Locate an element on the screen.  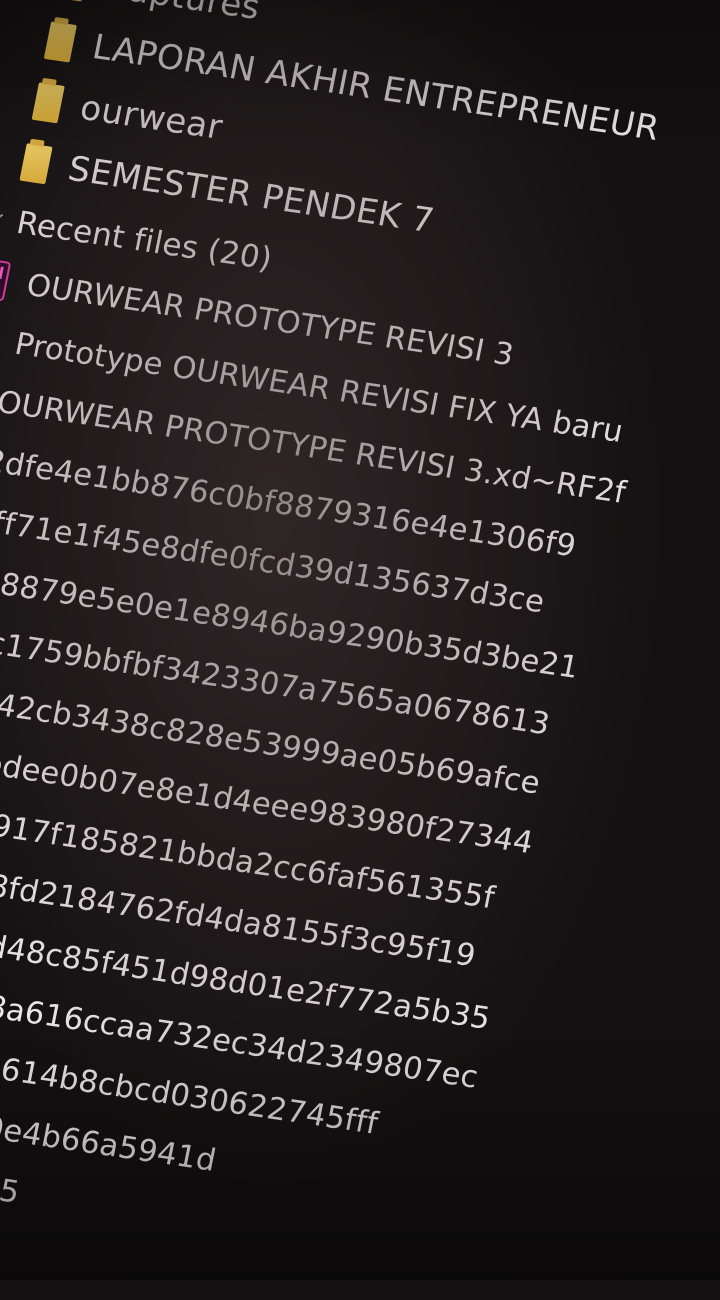
chevron-down-icon is located at coordinates (2, 214).